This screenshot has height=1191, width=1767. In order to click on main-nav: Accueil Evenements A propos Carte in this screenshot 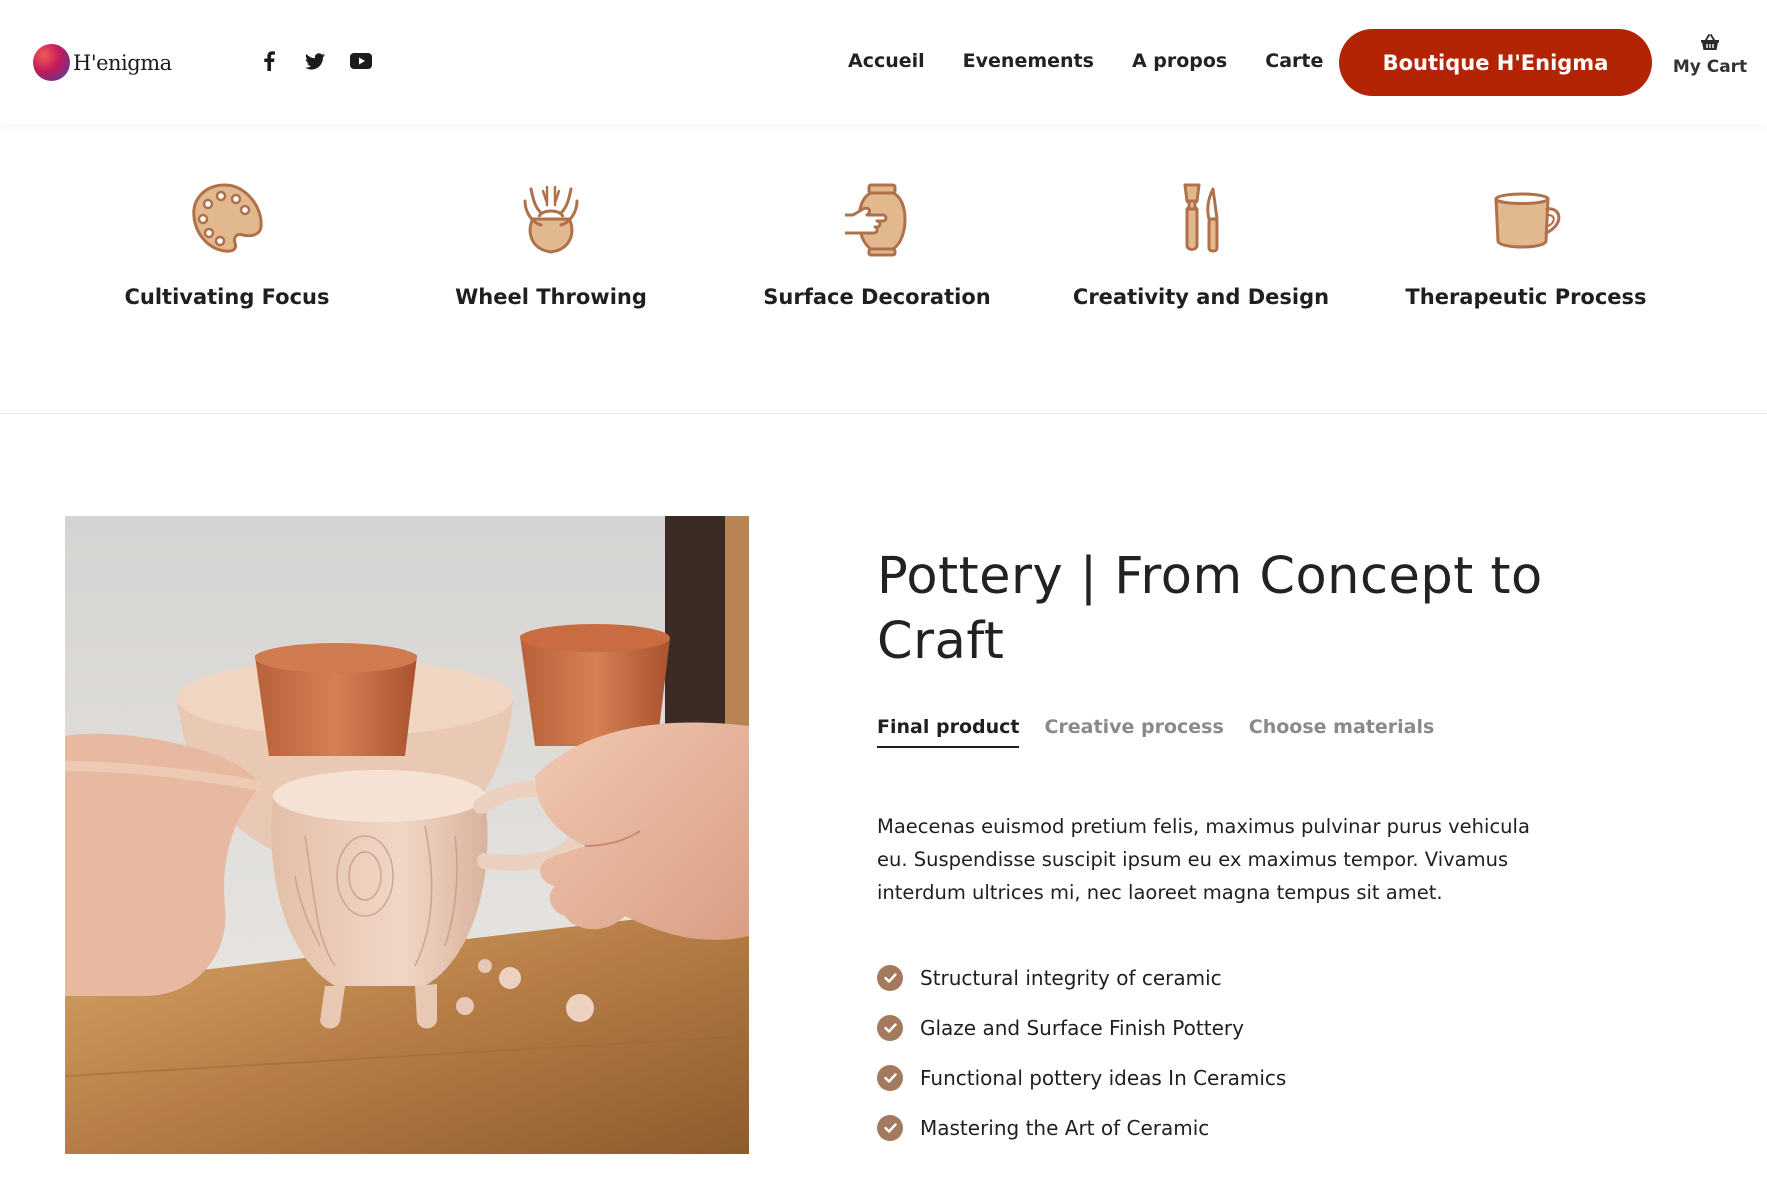, I will do `click(1104, 61)`.